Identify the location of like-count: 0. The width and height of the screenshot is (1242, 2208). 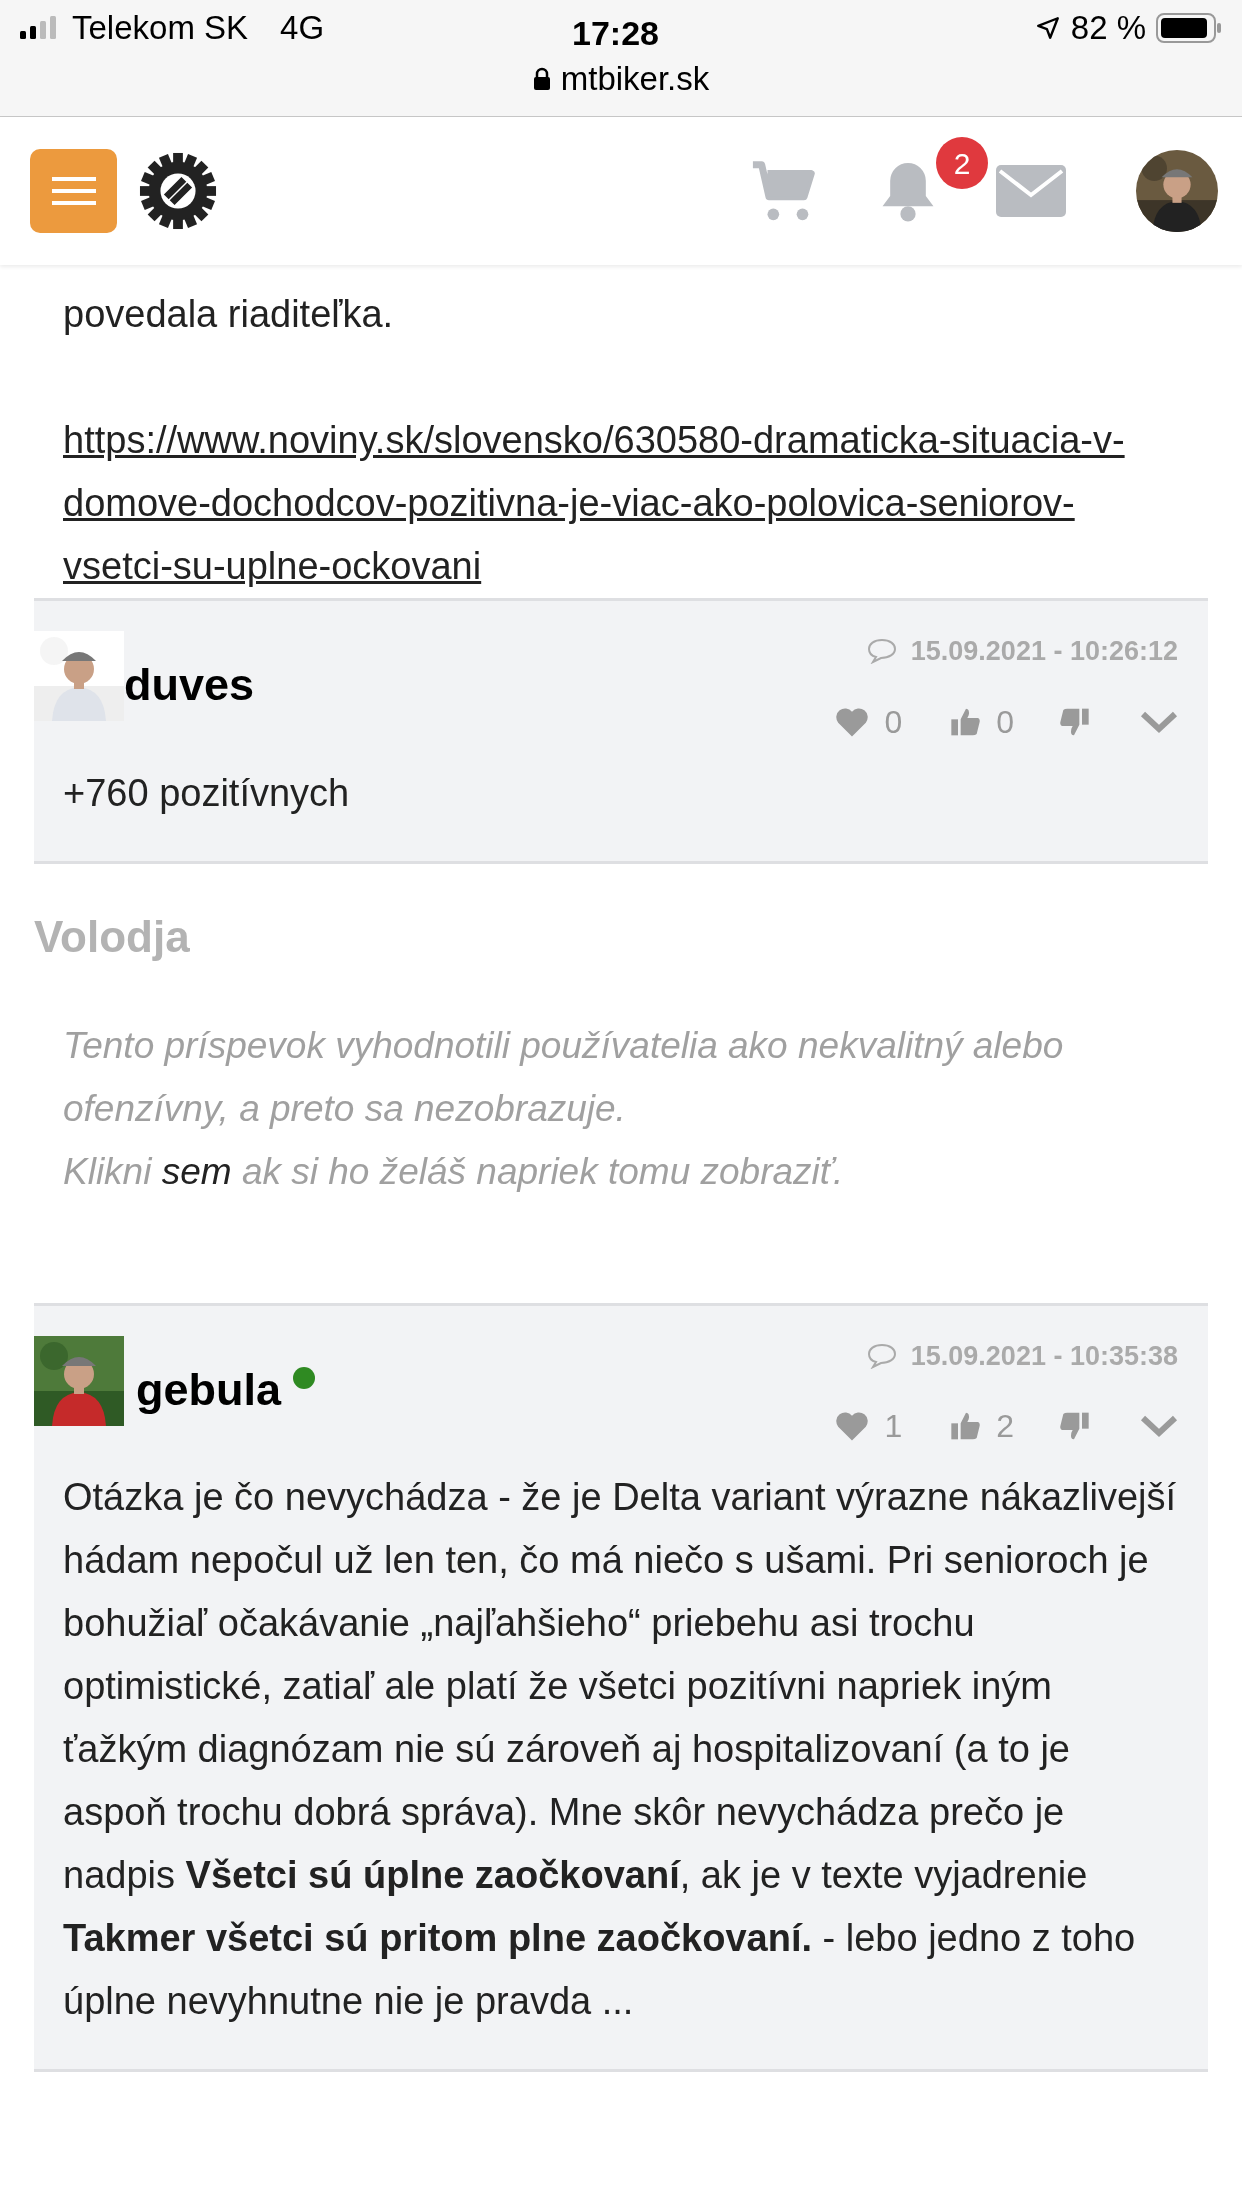
(893, 722).